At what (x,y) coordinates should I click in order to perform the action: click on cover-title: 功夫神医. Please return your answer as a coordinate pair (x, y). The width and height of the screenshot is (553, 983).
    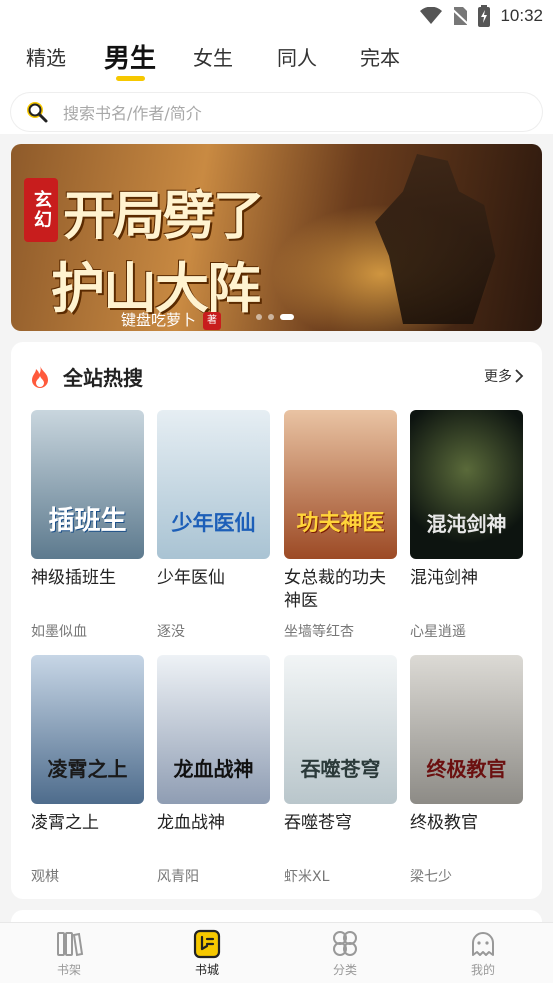
    Looking at the image, I should click on (340, 523).